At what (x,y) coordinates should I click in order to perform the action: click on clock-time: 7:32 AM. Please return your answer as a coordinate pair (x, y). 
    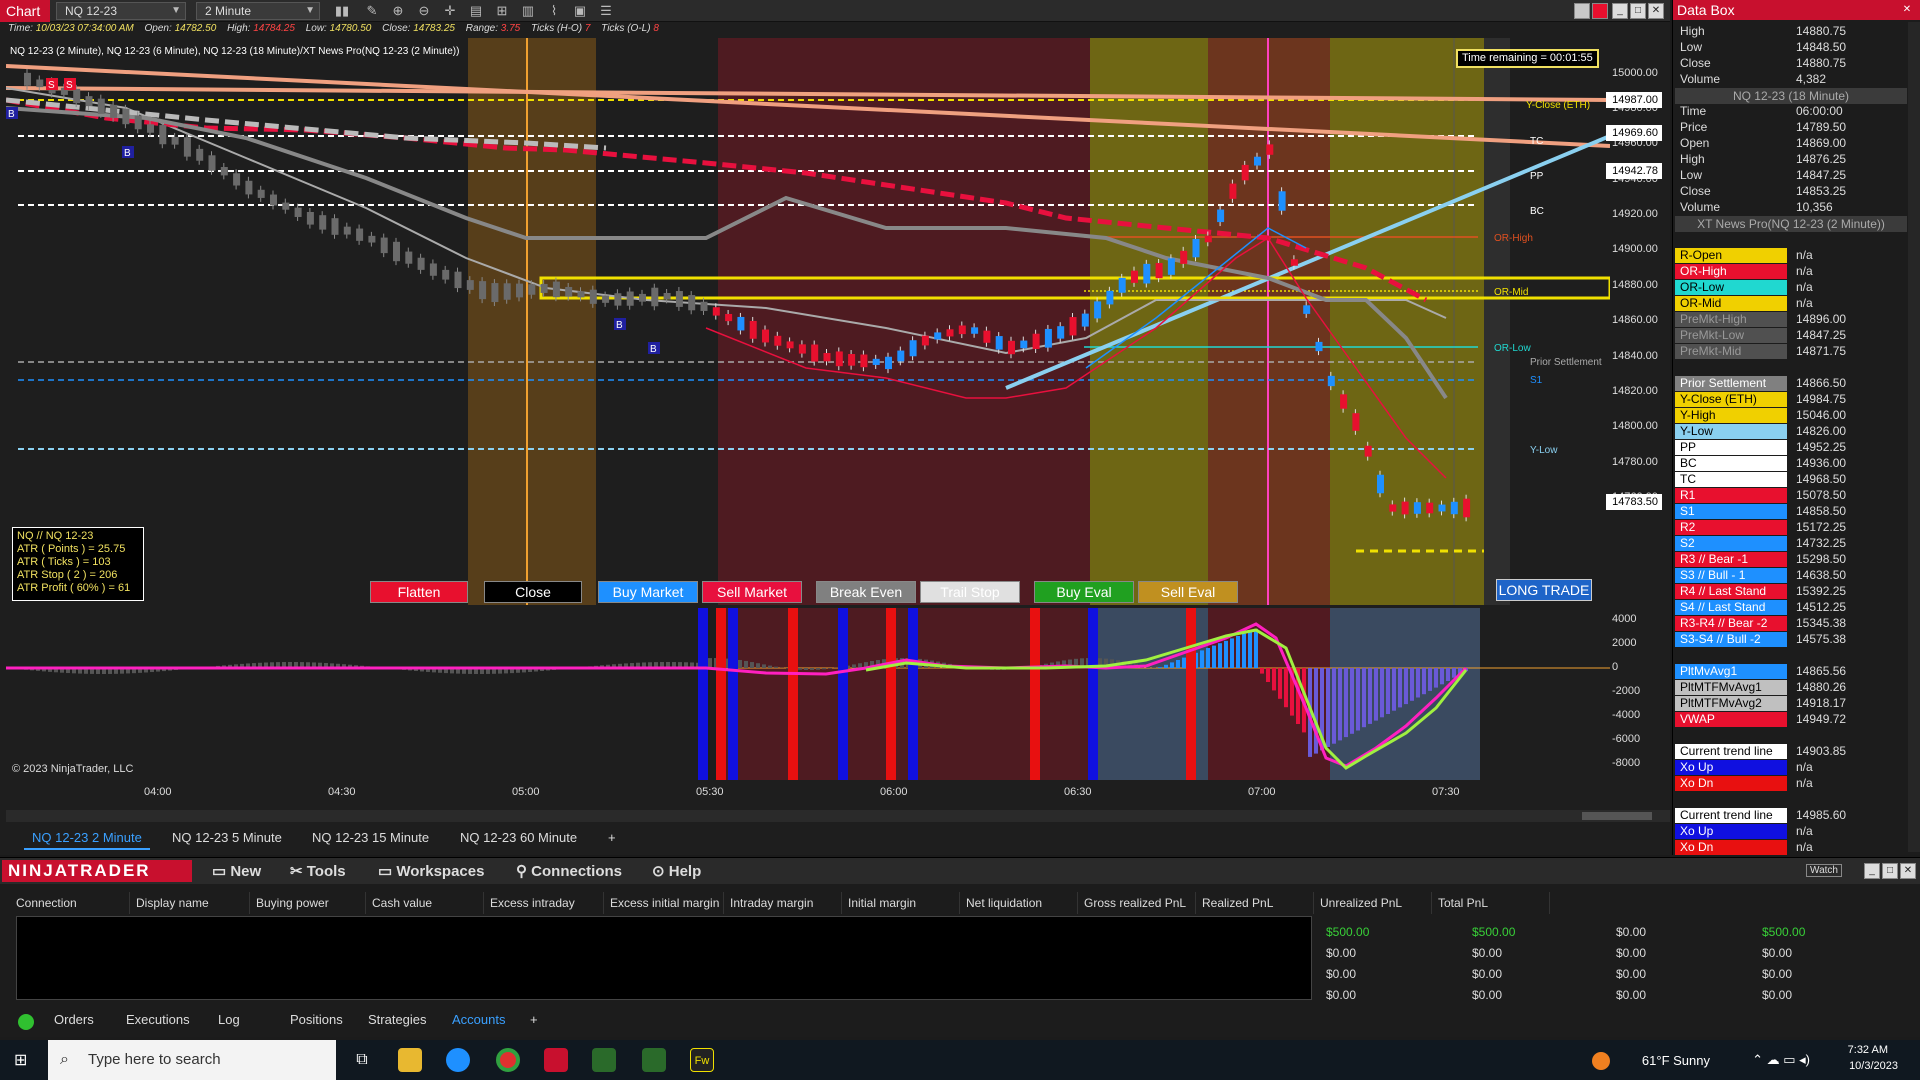
    Looking at the image, I should click on (1868, 1050).